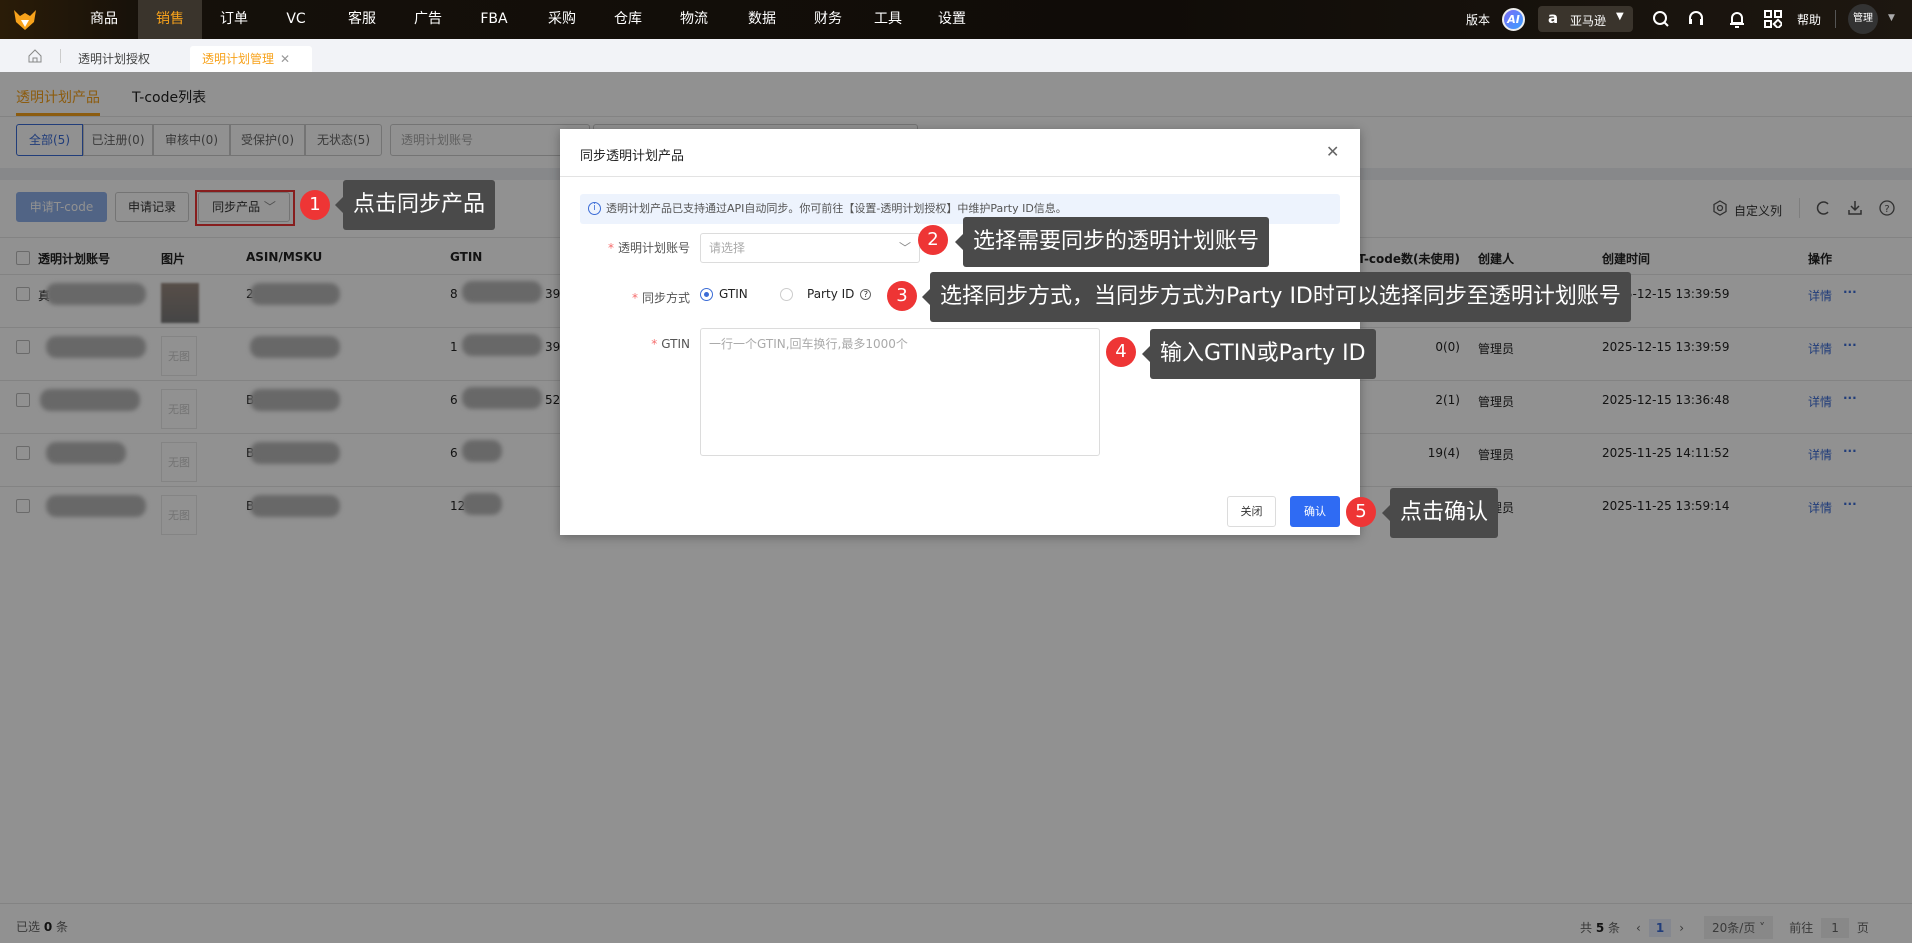 The height and width of the screenshot is (943, 1912). What do you see at coordinates (1259, 354) in the screenshot?
I see `annotation-4: 输入GTIN或Party ID` at bounding box center [1259, 354].